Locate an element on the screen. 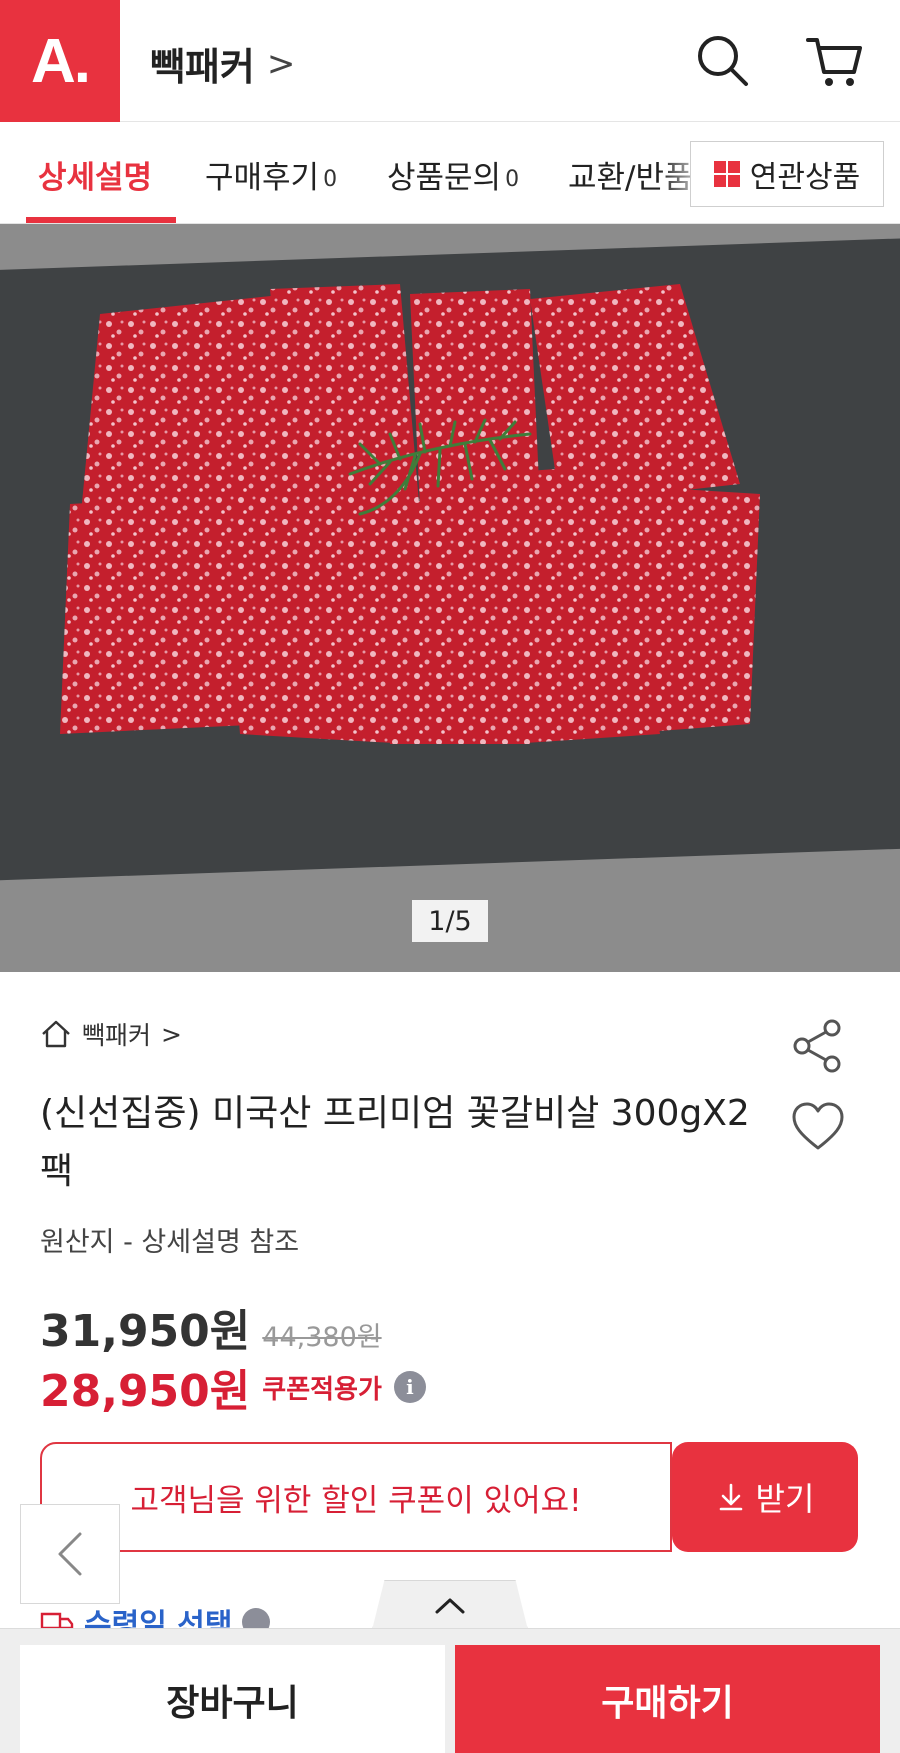 This screenshot has width=900, height=1753. related-products-label: 연관상품 is located at coordinates (805, 177).